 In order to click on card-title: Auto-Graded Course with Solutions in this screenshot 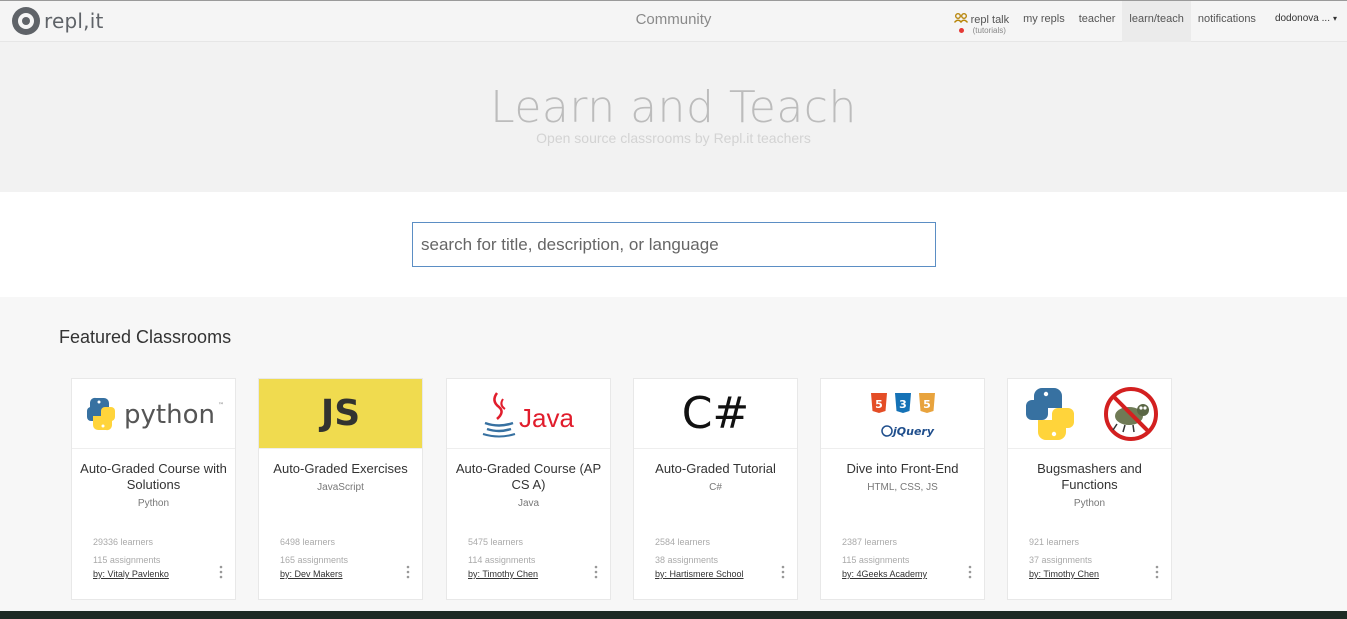, I will do `click(153, 476)`.